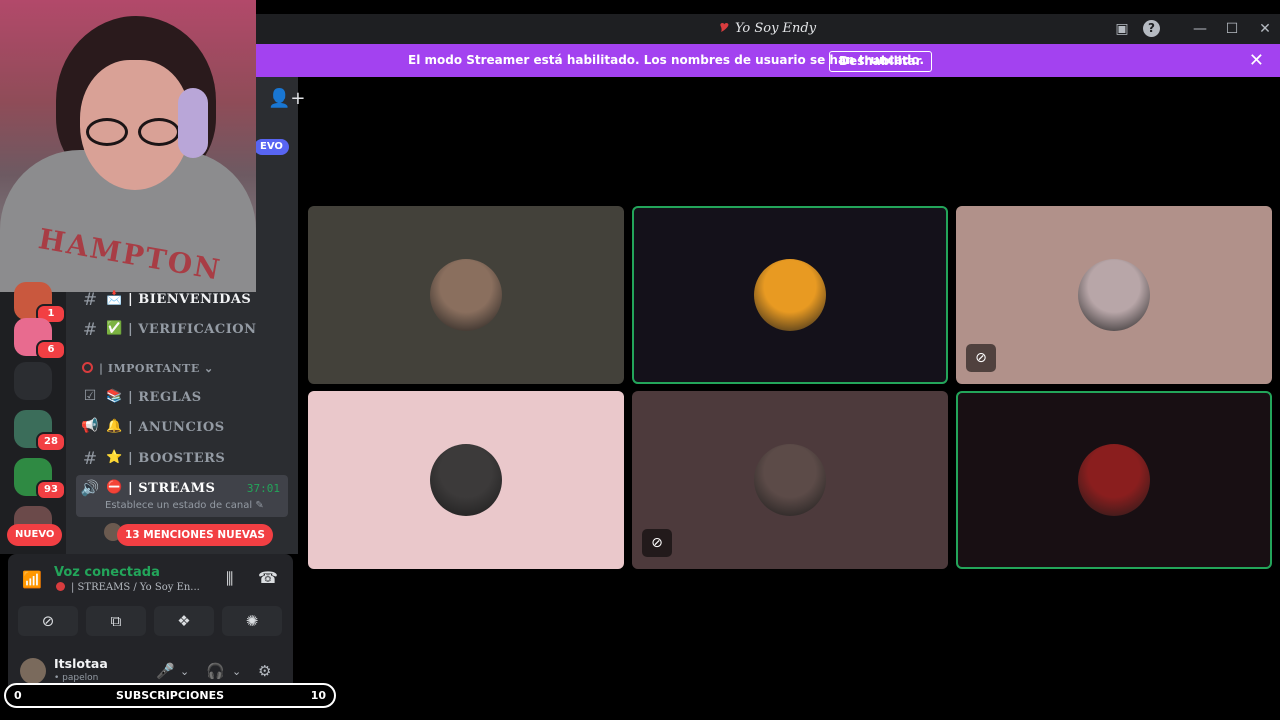 This screenshot has height=720, width=1280. I want to click on microphone-icon: 🎤, so click(165, 671).